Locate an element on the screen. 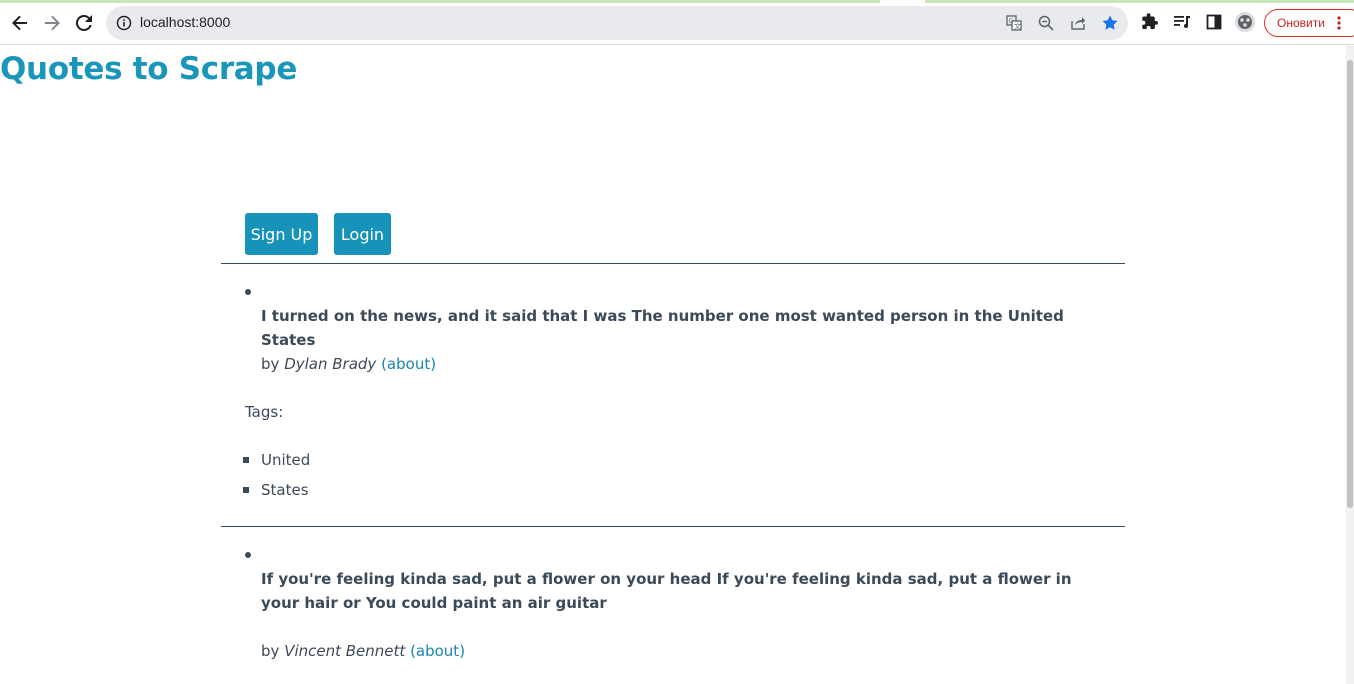  media-icon is located at coordinates (1182, 22).